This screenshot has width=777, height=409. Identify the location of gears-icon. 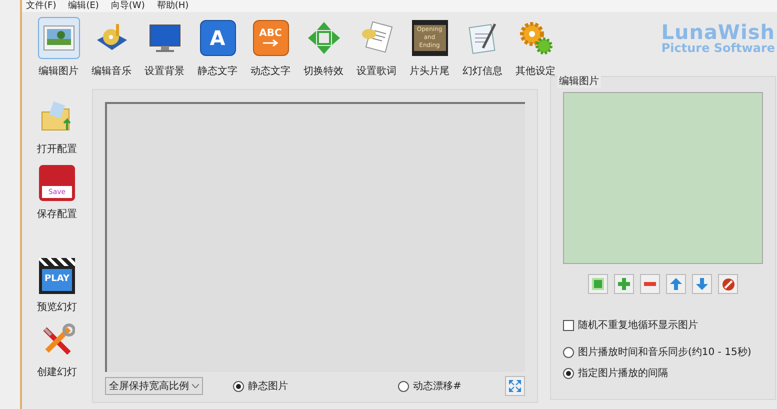
(536, 38).